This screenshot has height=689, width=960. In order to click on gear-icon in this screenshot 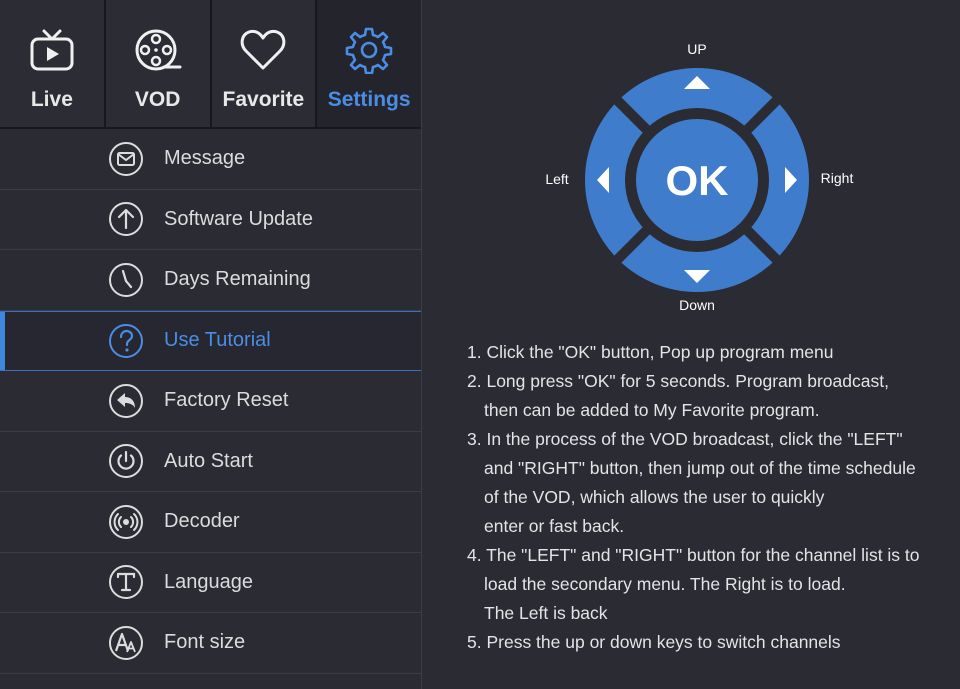, I will do `click(369, 50)`.